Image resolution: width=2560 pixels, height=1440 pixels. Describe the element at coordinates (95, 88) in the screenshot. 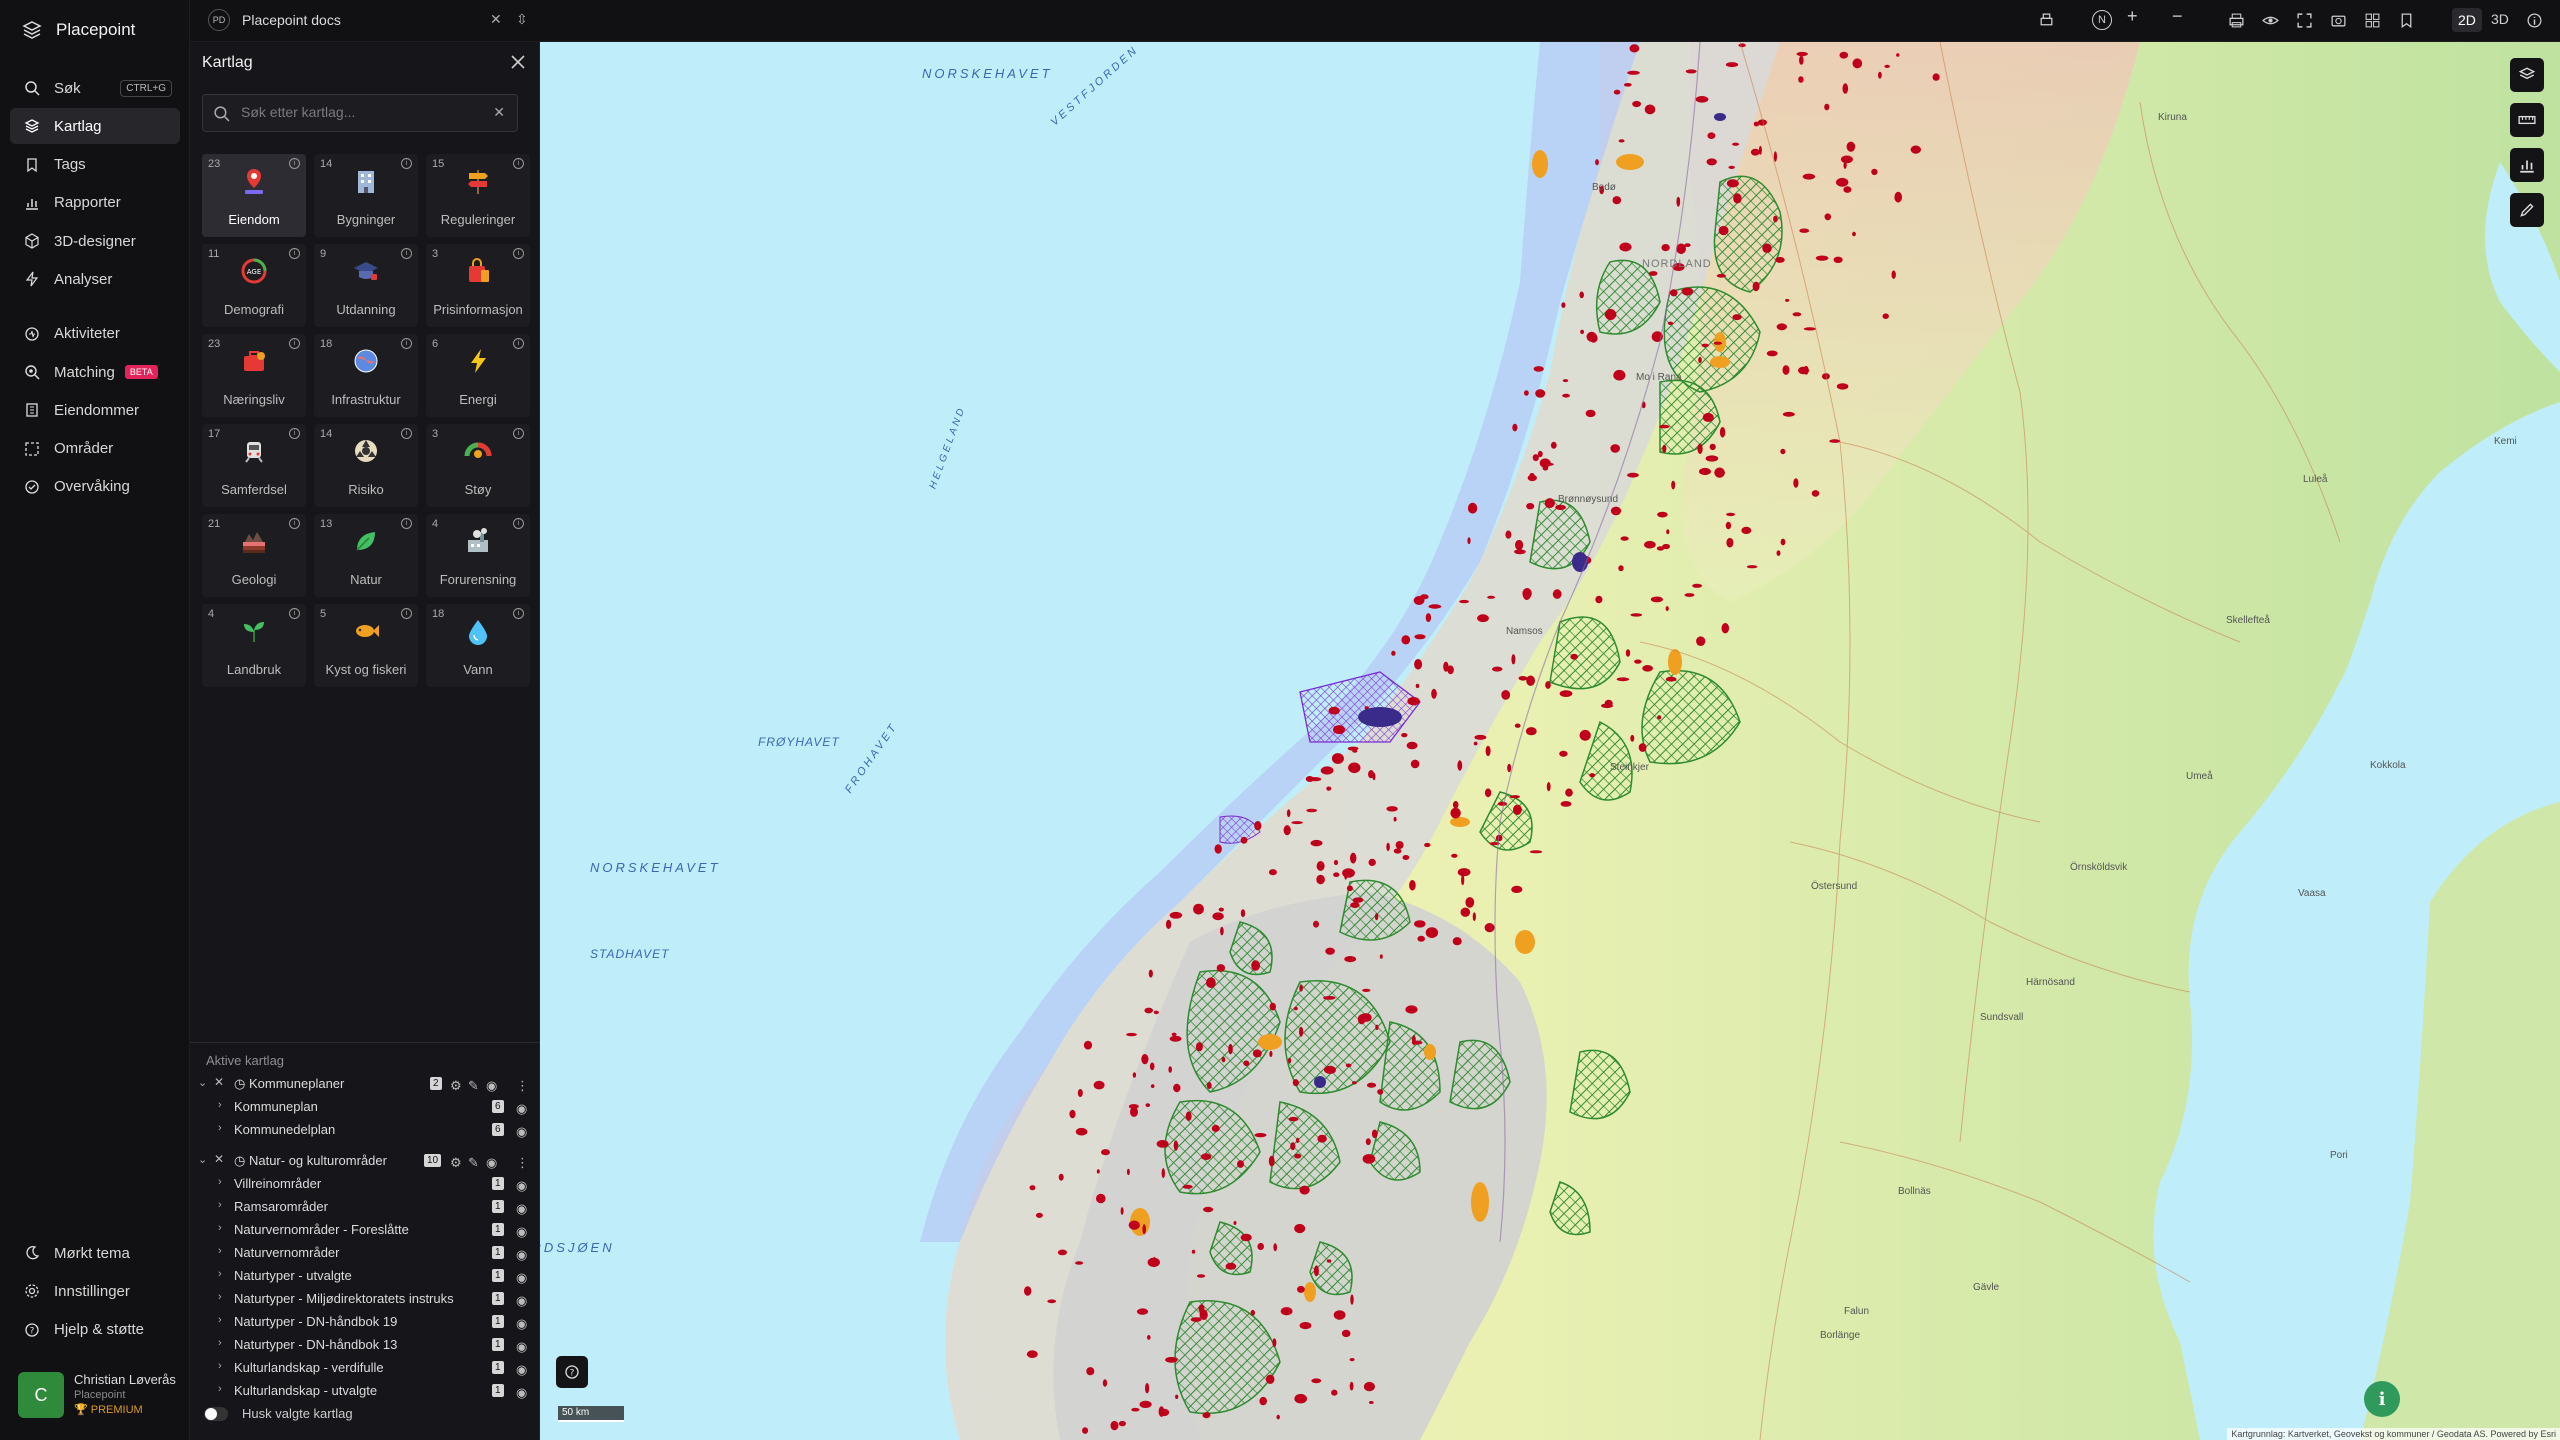

I see `nav-item-sok: Søk CTRL+G` at that location.